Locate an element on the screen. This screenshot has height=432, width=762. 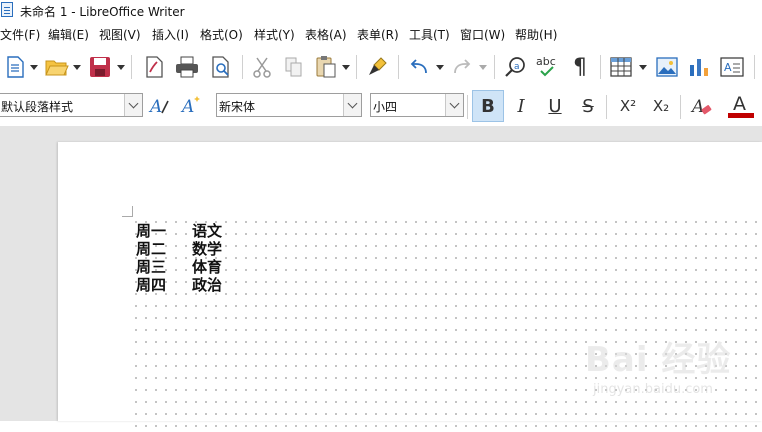
save-icon is located at coordinates (100, 67).